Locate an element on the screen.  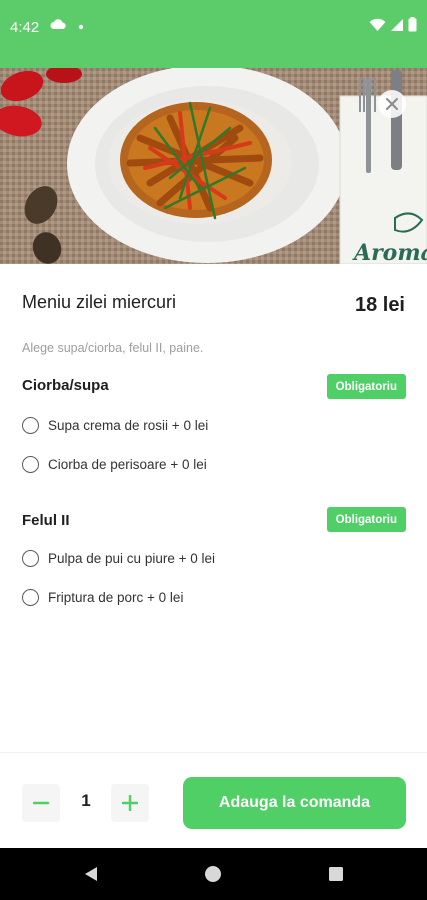
close-icon is located at coordinates (392, 104).